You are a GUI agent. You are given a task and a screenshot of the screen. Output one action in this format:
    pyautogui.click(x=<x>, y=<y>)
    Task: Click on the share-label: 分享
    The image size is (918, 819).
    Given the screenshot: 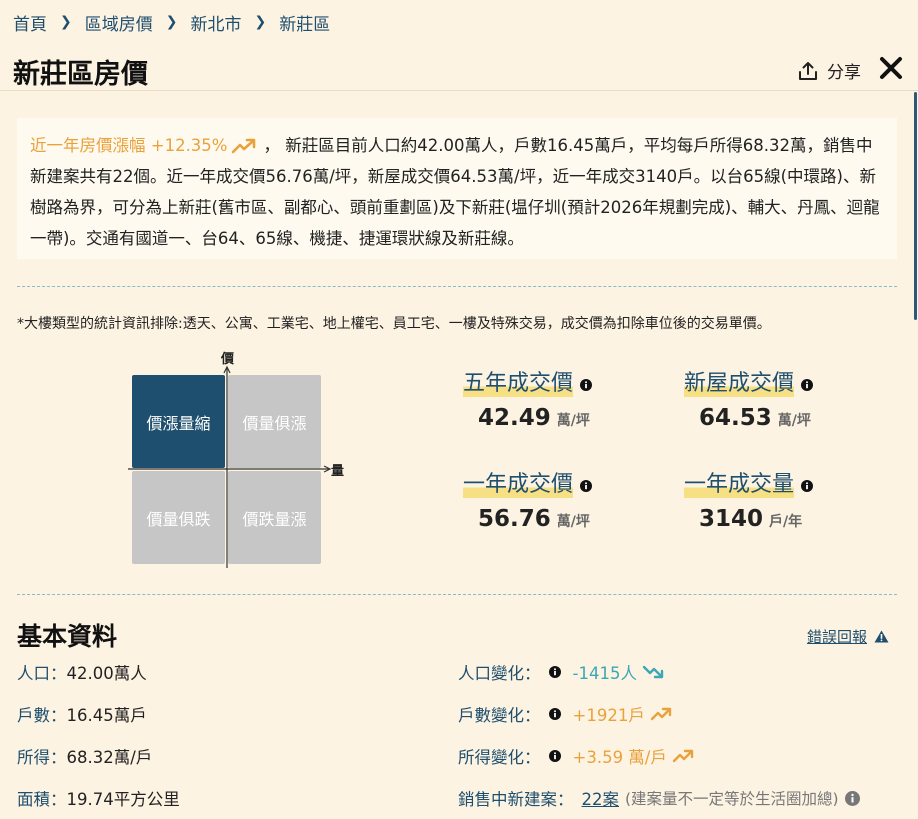 What is the action you would take?
    pyautogui.click(x=844, y=73)
    